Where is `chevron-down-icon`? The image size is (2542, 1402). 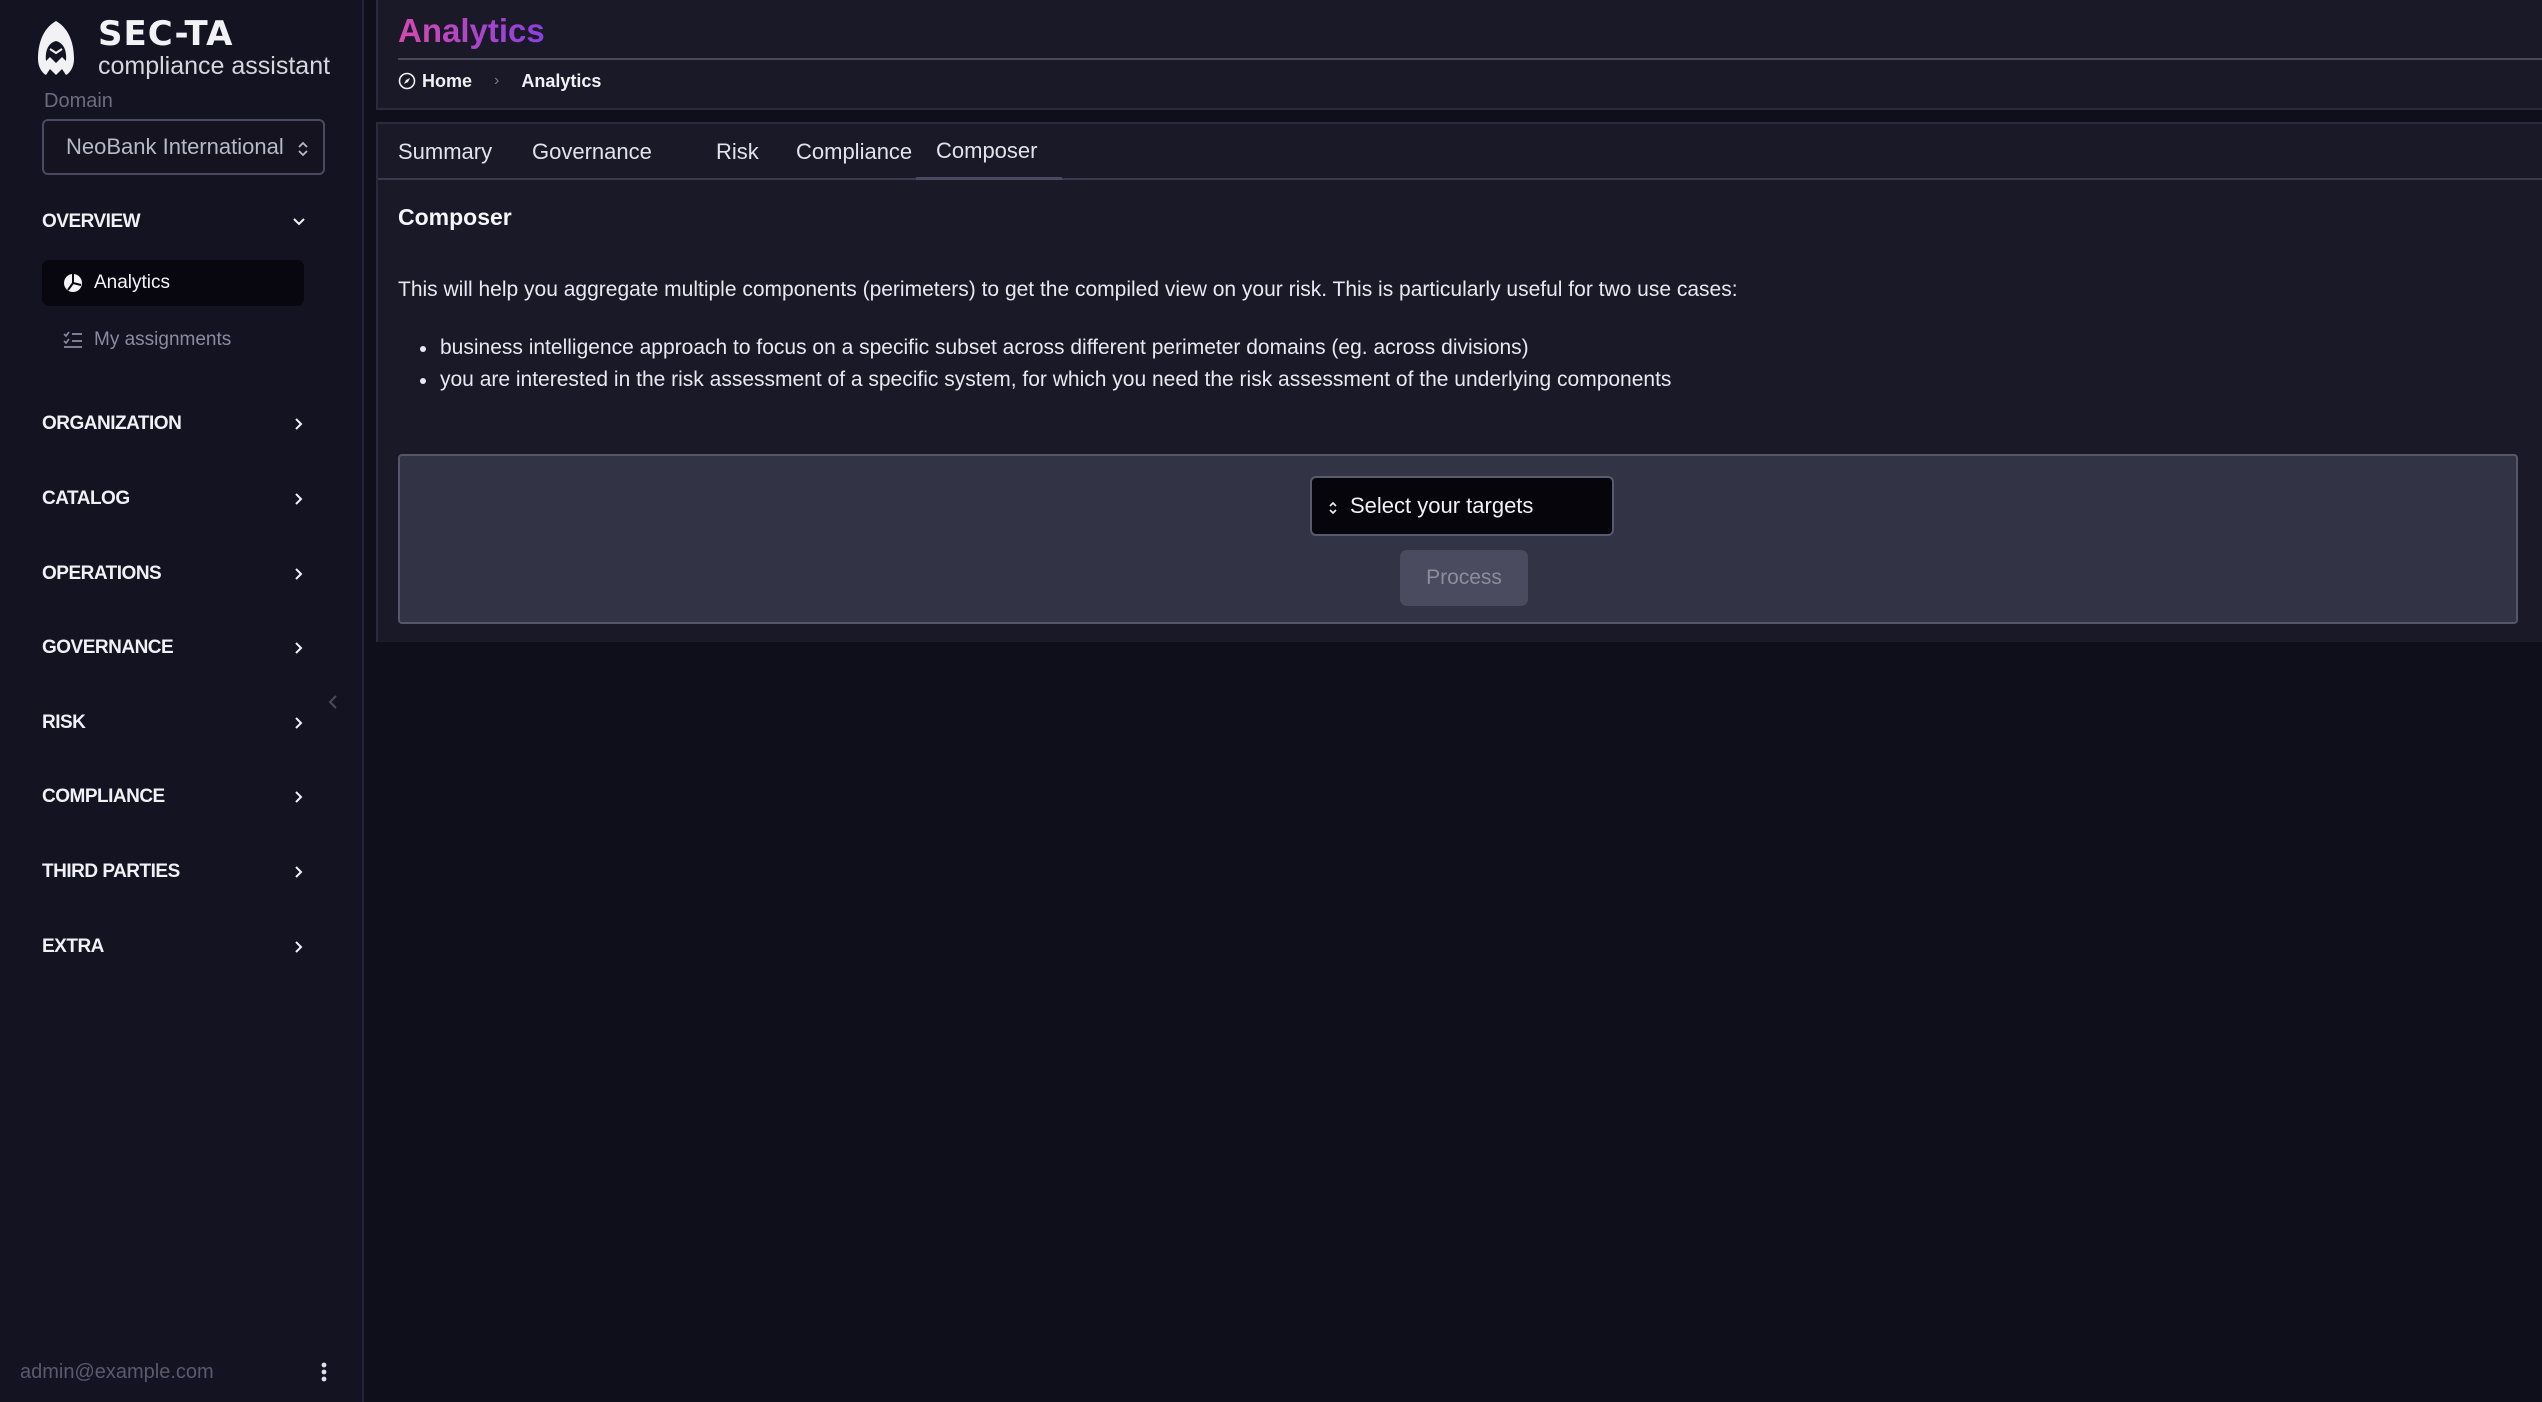
chevron-down-icon is located at coordinates (299, 222).